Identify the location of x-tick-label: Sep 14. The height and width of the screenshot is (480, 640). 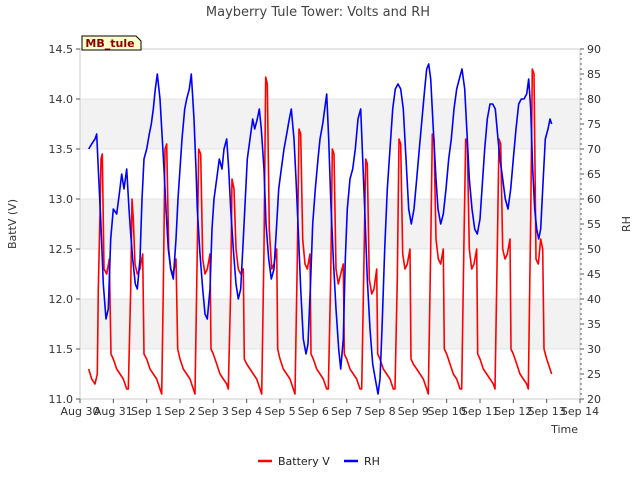
(580, 411).